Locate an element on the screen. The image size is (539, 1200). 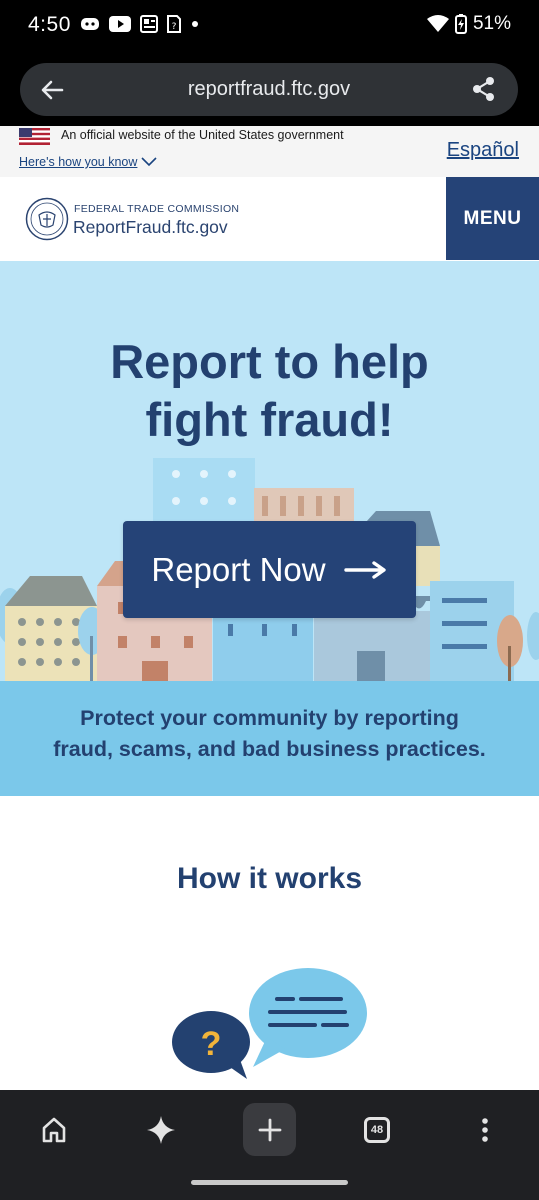
speech-bubbles-illustration: ? is located at coordinates (269, 1023).